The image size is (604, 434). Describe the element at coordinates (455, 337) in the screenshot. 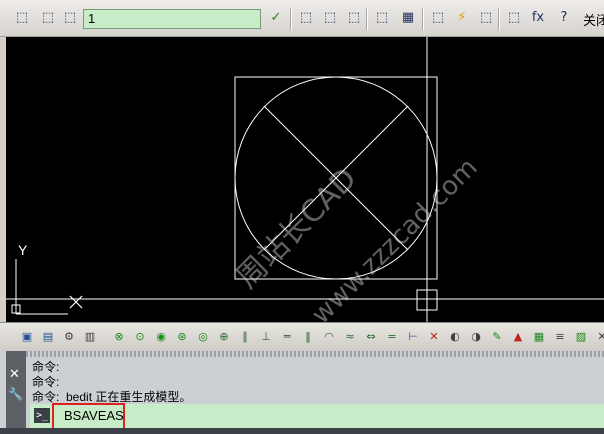

I see `show-icon: ◐` at that location.